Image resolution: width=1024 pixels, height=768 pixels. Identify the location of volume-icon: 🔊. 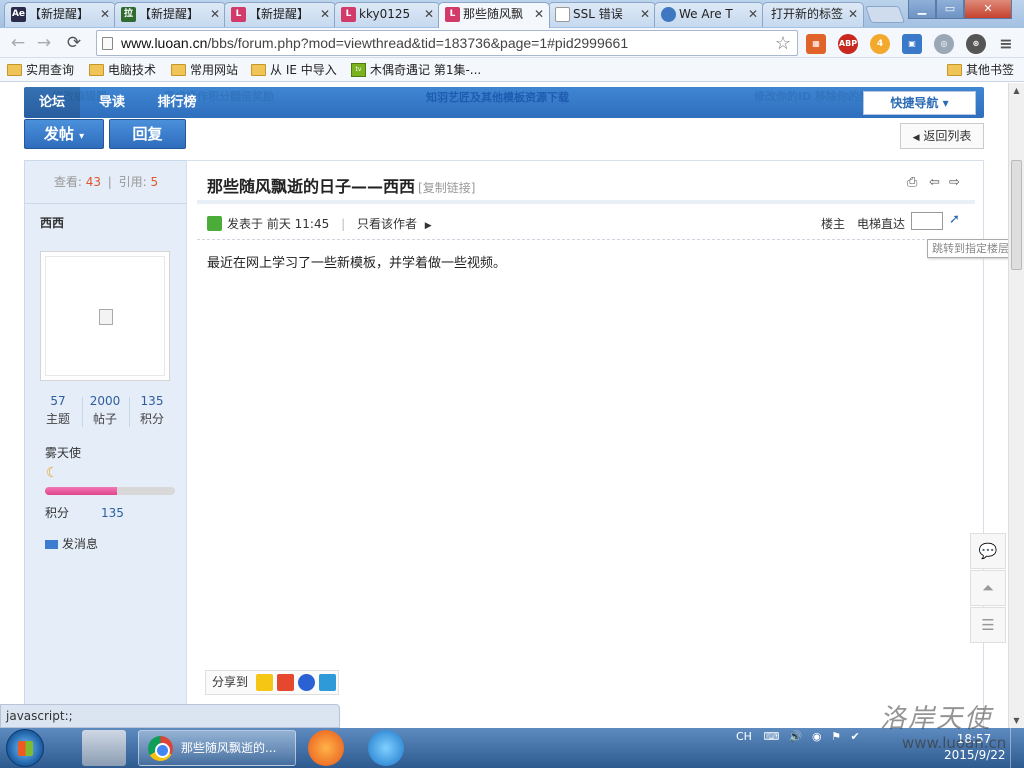
(796, 736).